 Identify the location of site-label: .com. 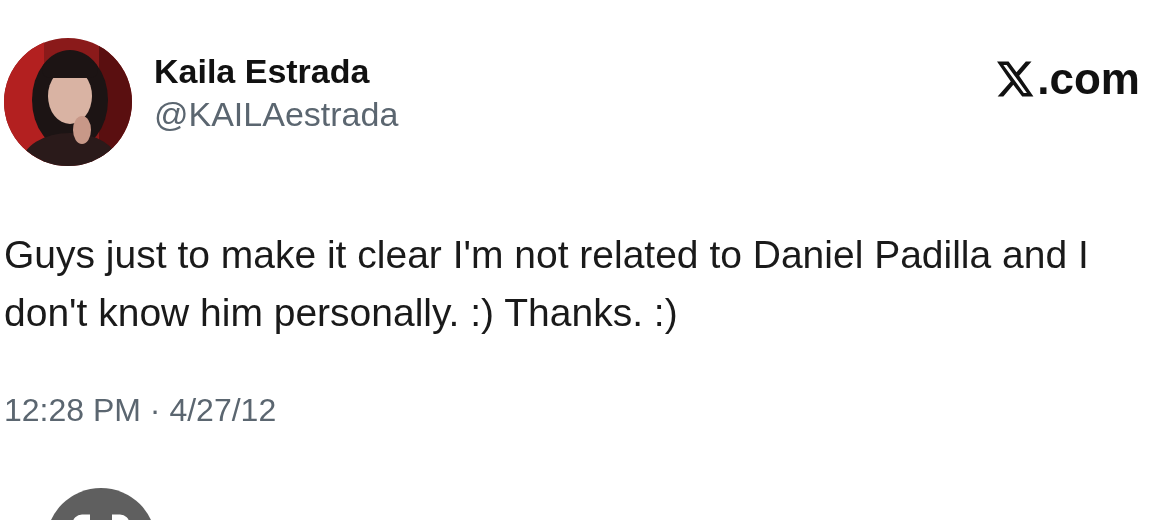
(1088, 79).